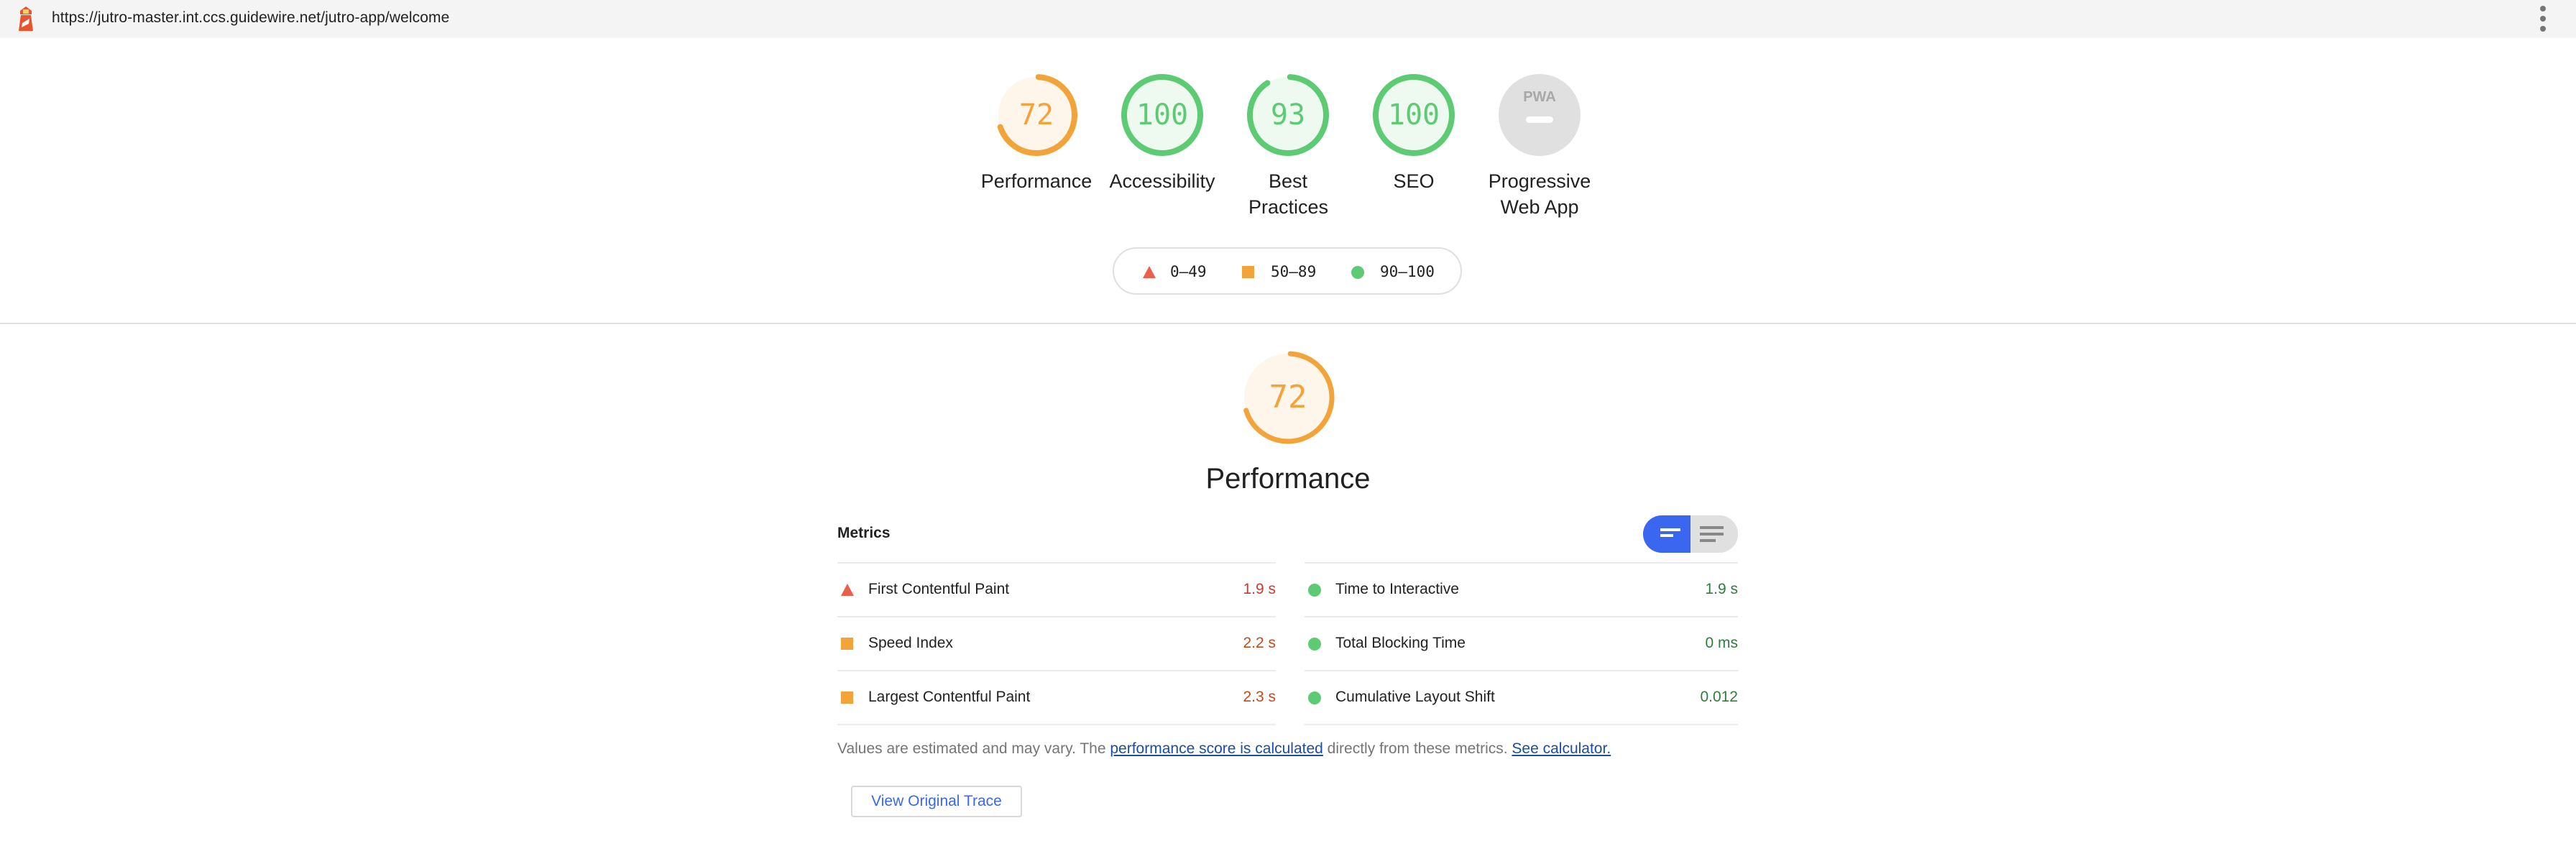  Describe the element at coordinates (1175, 271) in the screenshot. I see `legend-item-fail: 0–49` at that location.